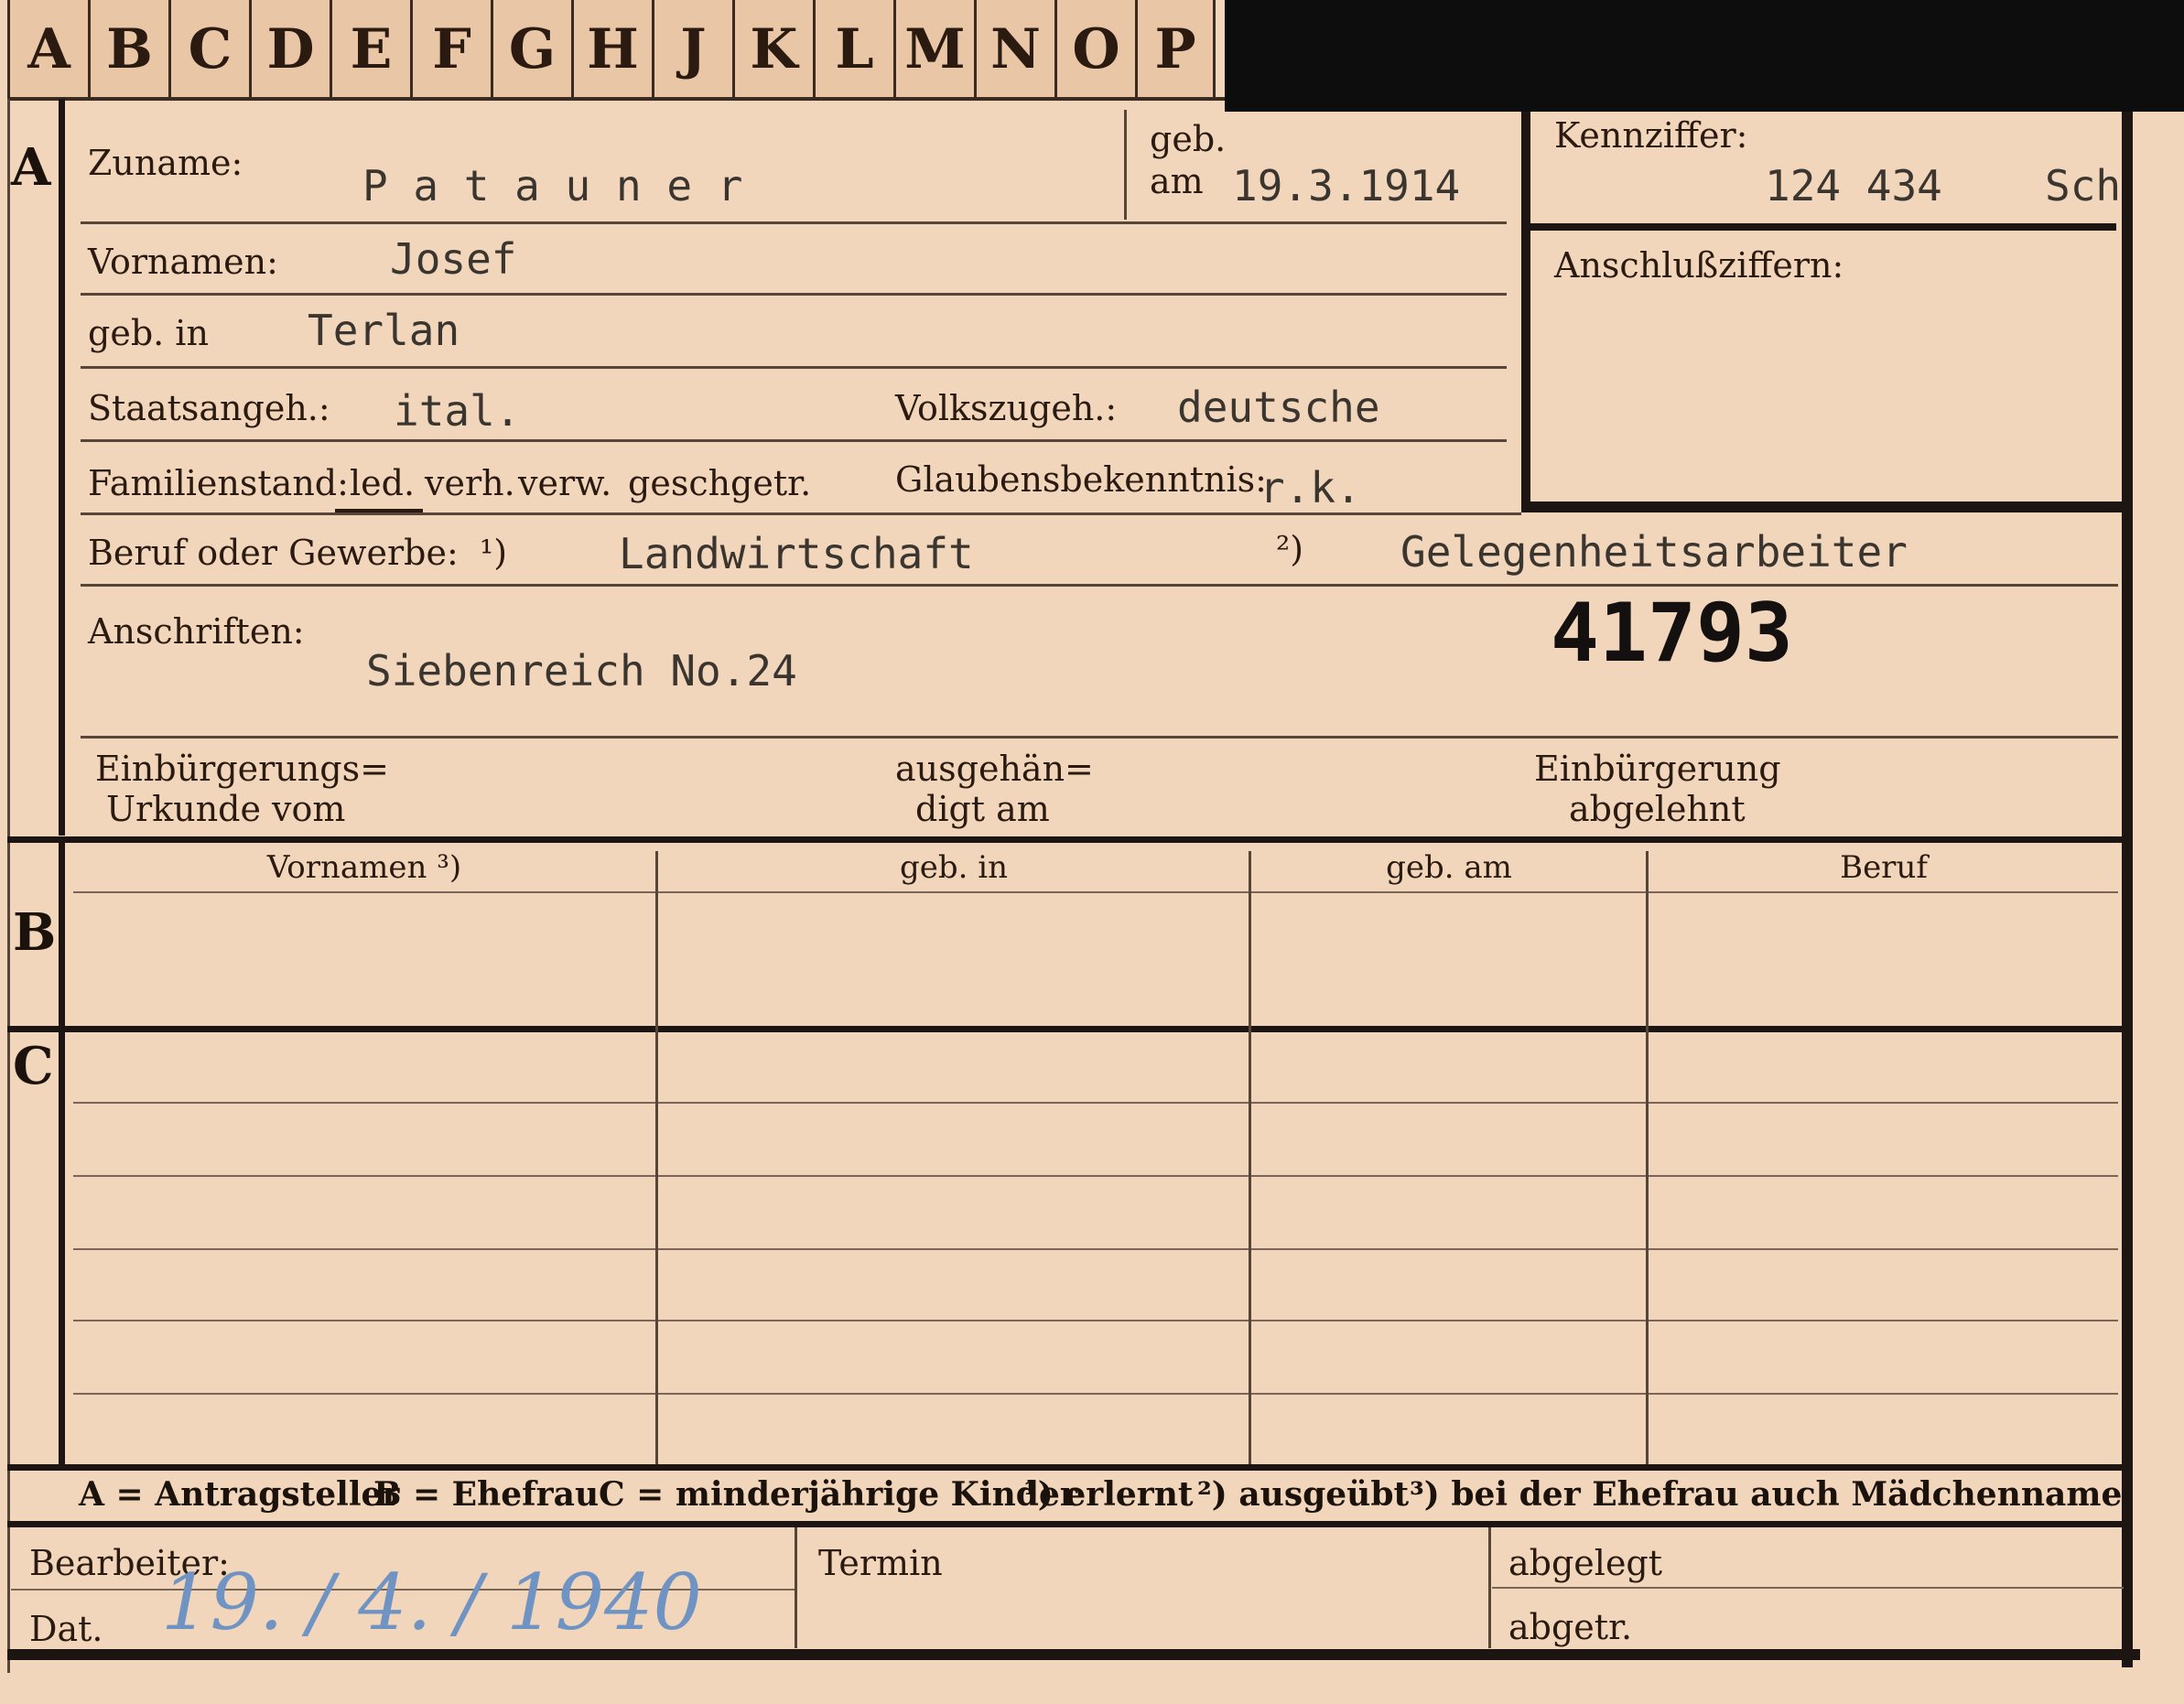 The width and height of the screenshot is (2184, 1704). I want to click on scan-background, so click(1704, 56).